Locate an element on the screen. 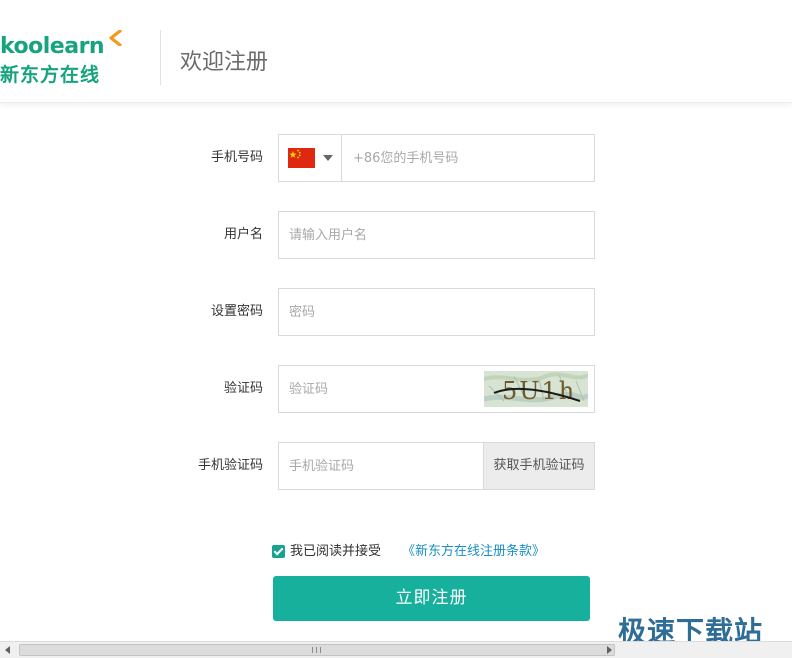  scrollbar-grip-icon is located at coordinates (316, 650).